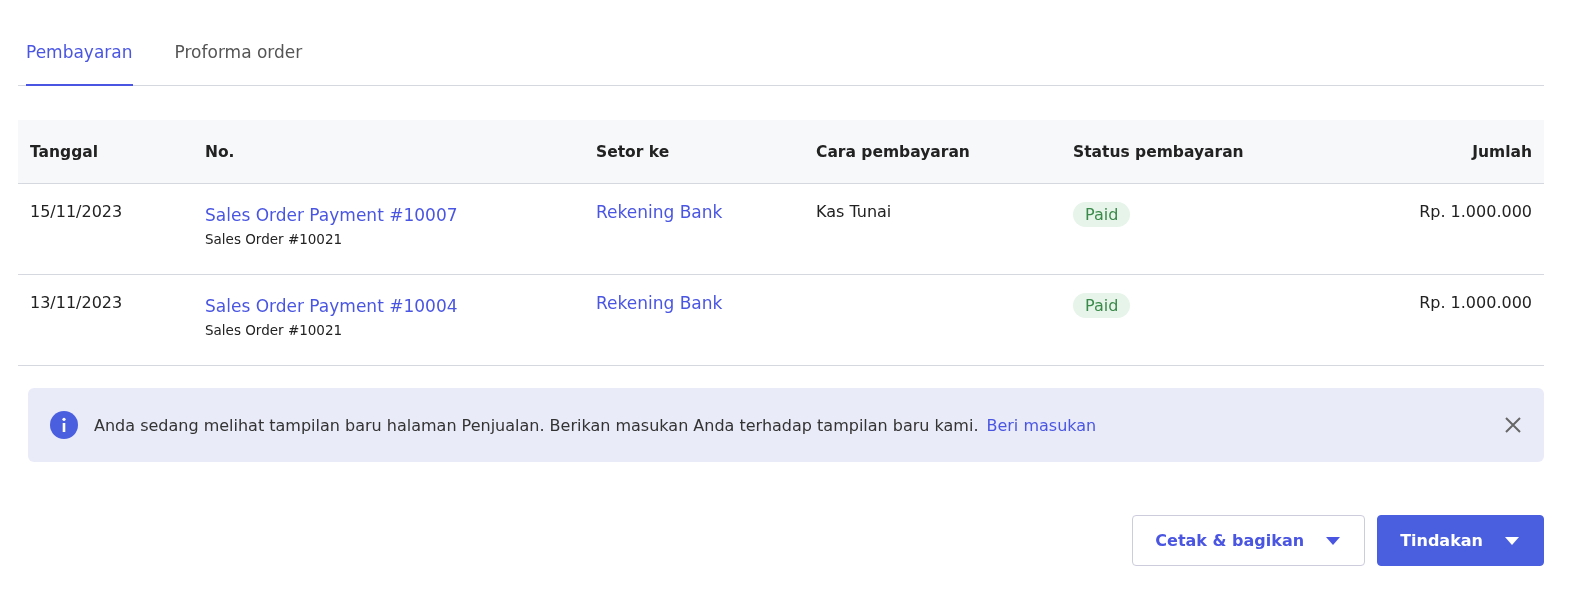 The width and height of the screenshot is (1589, 602). Describe the element at coordinates (64, 425) in the screenshot. I see `info-icon` at that location.